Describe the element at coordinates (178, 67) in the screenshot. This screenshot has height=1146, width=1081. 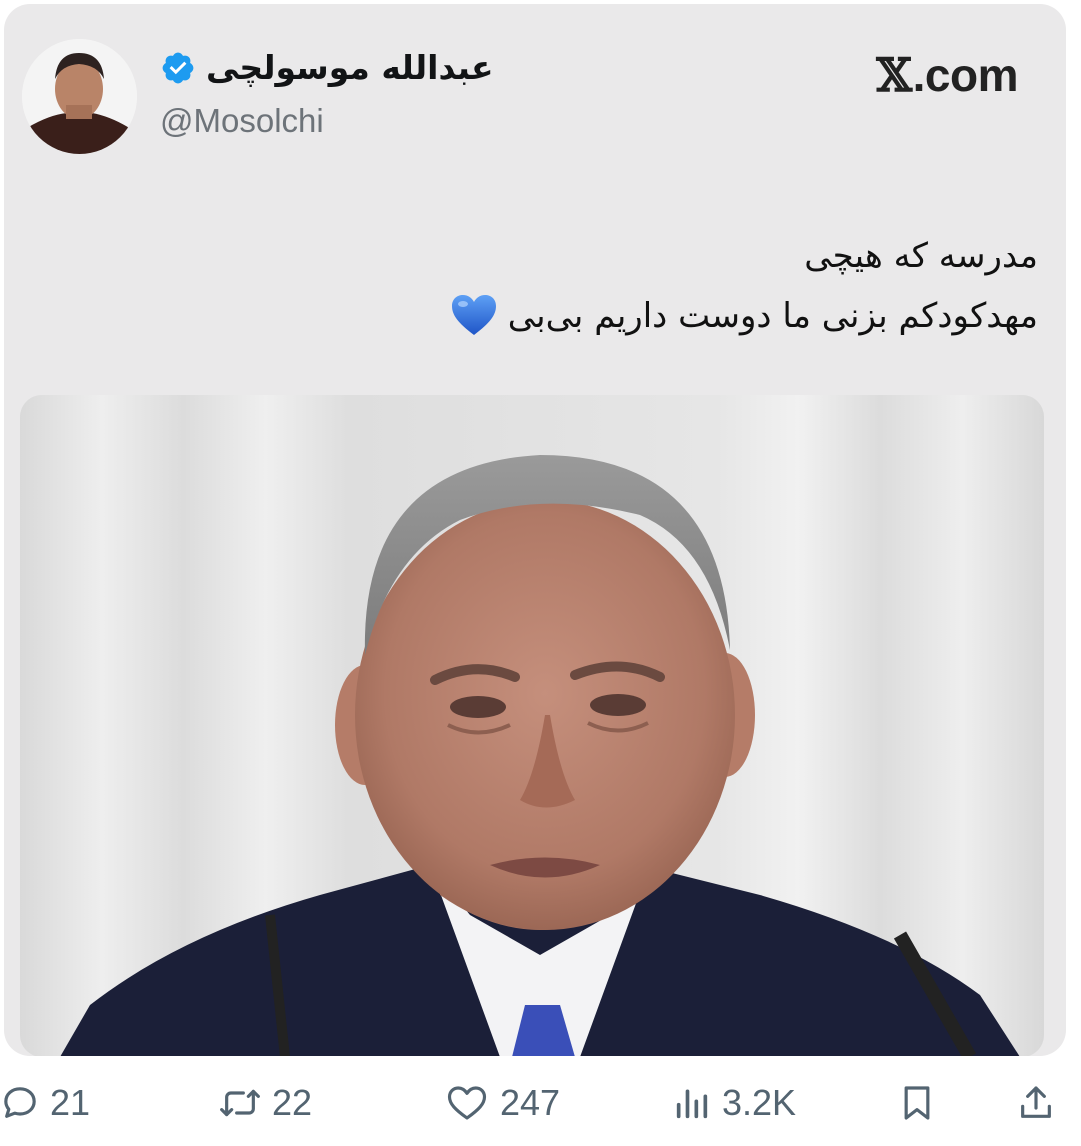
I see `verified-badge-icon` at that location.